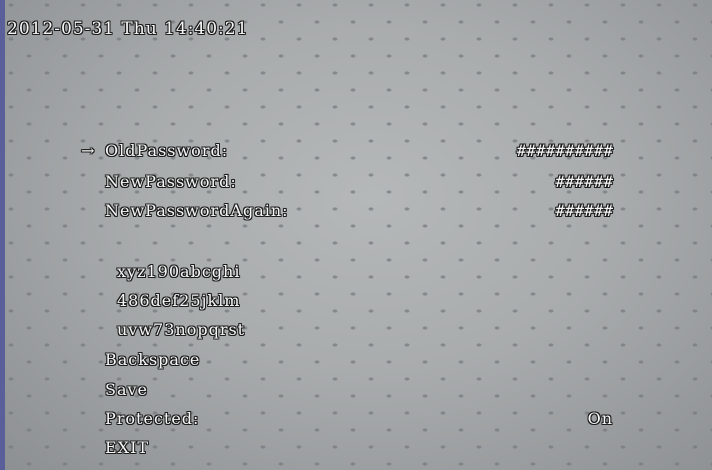 The width and height of the screenshot is (712, 470). What do you see at coordinates (544, 211) in the screenshot?
I see `new-password-again-field: ######` at bounding box center [544, 211].